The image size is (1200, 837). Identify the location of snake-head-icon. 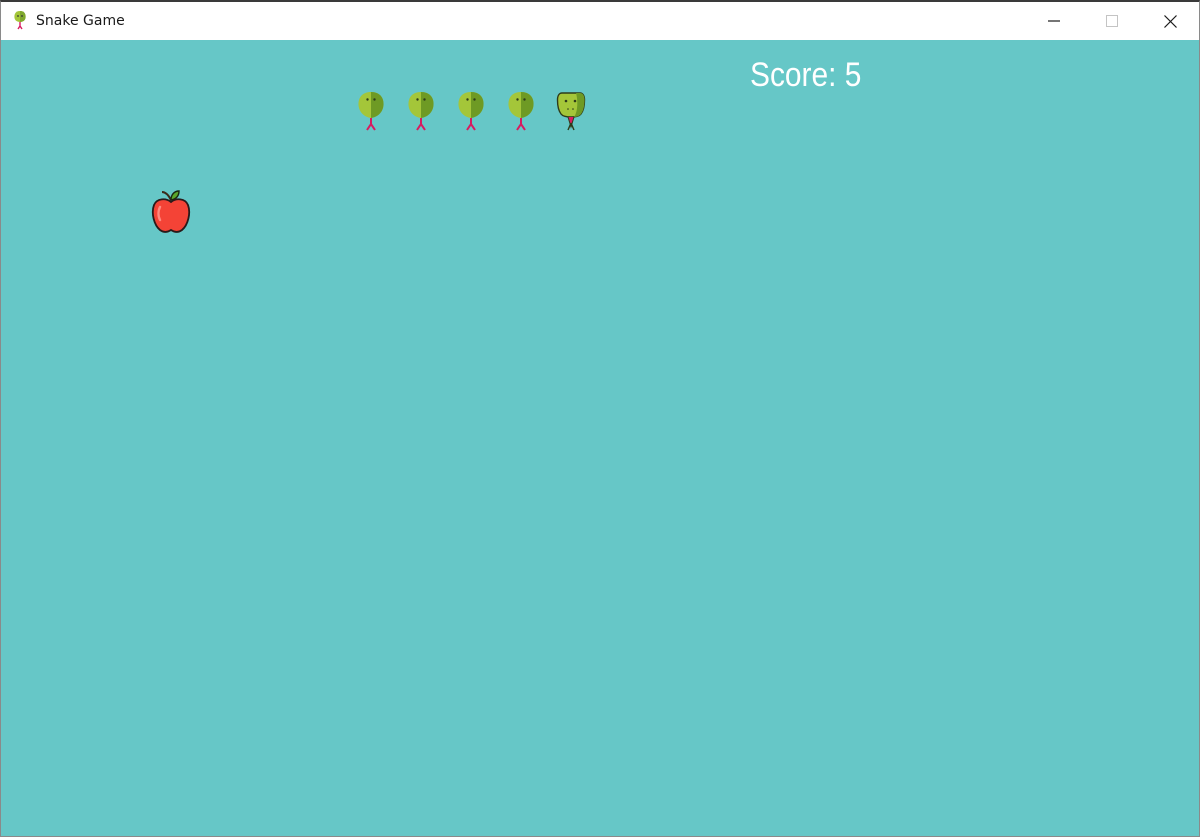
(571, 111).